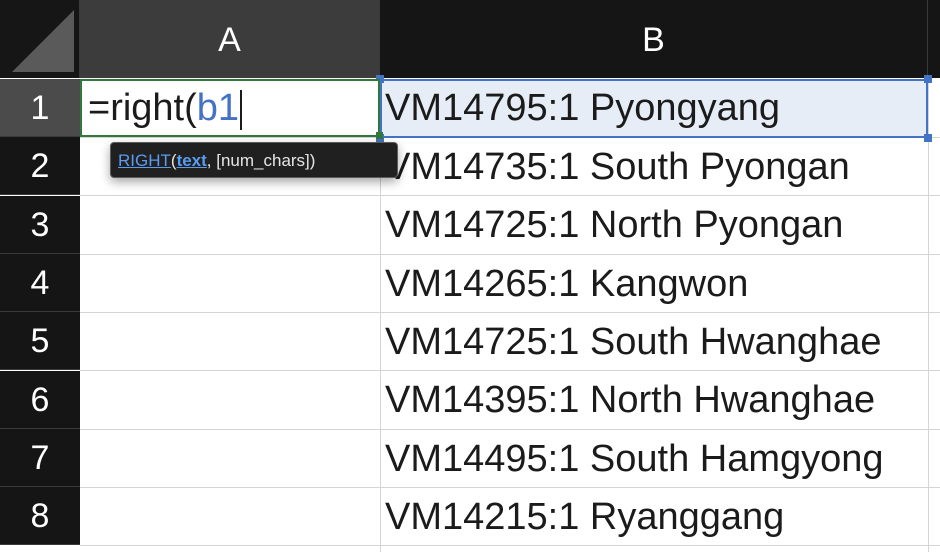 This screenshot has height=552, width=940. What do you see at coordinates (241, 109) in the screenshot?
I see `text-caret` at bounding box center [241, 109].